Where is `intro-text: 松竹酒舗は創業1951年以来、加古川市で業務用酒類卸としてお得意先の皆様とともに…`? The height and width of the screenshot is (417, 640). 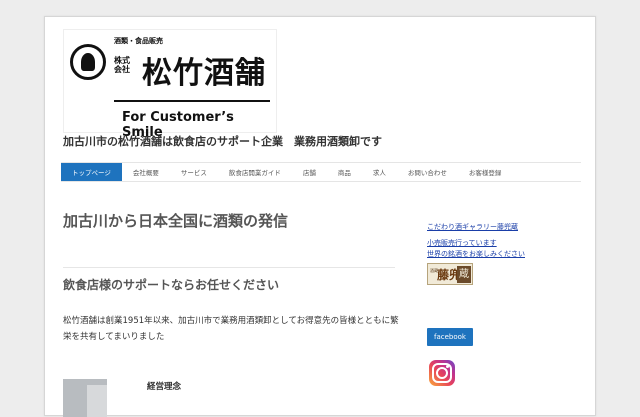
intro-text: 松竹酒舗は創業1951年以来、加古川市で業務用酒類卸としてお得意先の皆様とともに… is located at coordinates (231, 329).